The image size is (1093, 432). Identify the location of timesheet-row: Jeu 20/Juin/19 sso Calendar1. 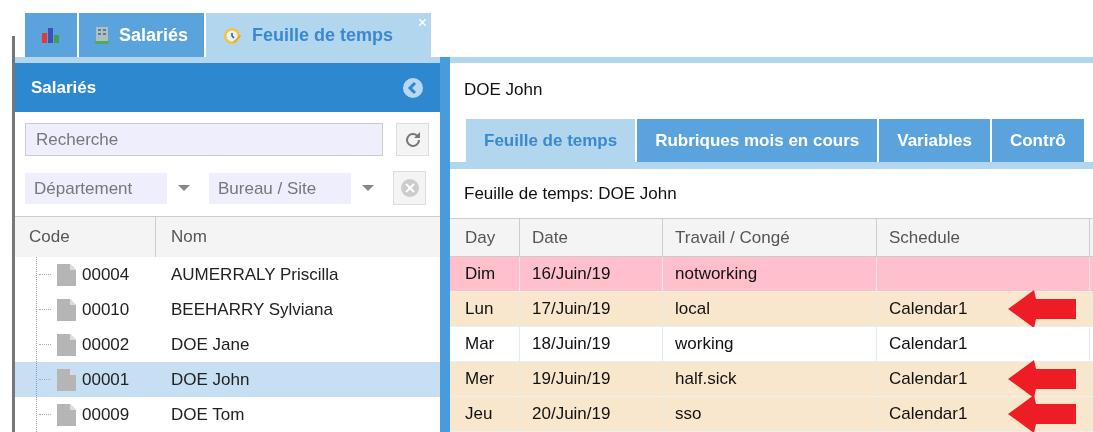
(771, 414).